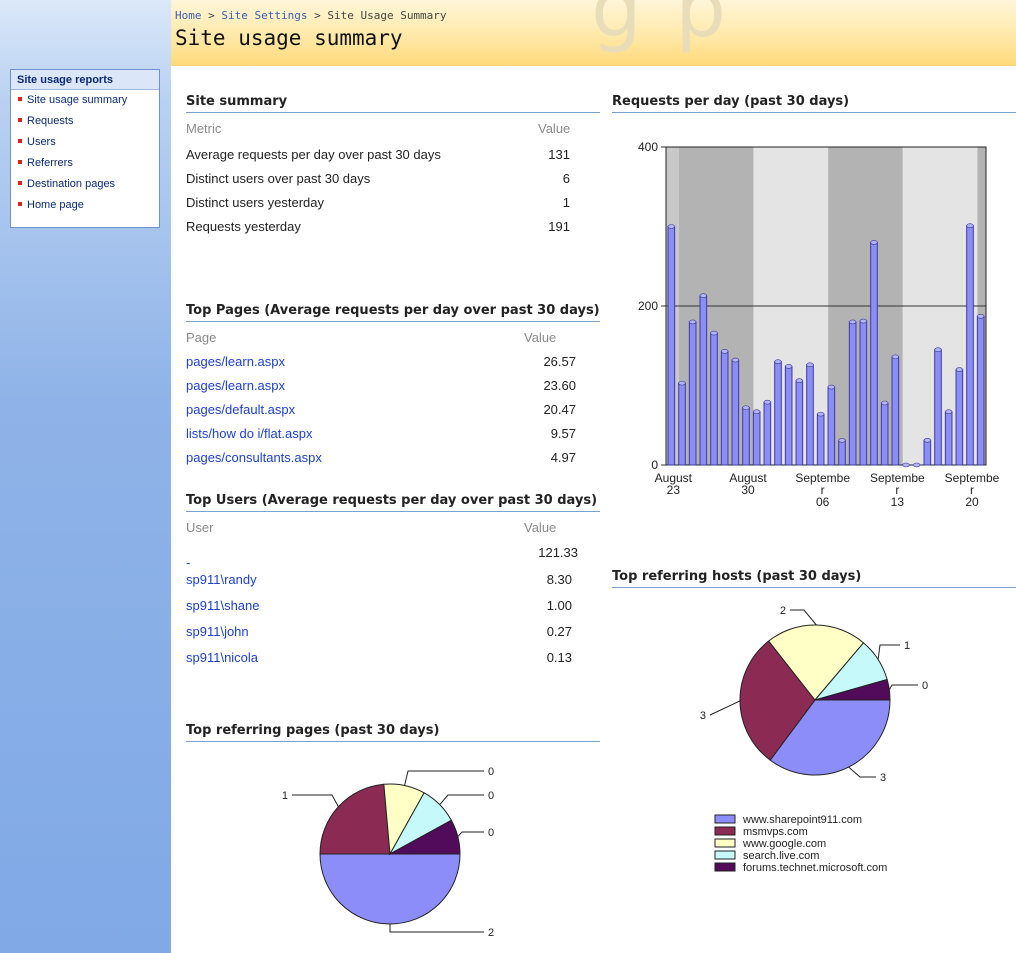 This screenshot has width=1016, height=953. I want to click on x-tick-label: 06, so click(823, 502).